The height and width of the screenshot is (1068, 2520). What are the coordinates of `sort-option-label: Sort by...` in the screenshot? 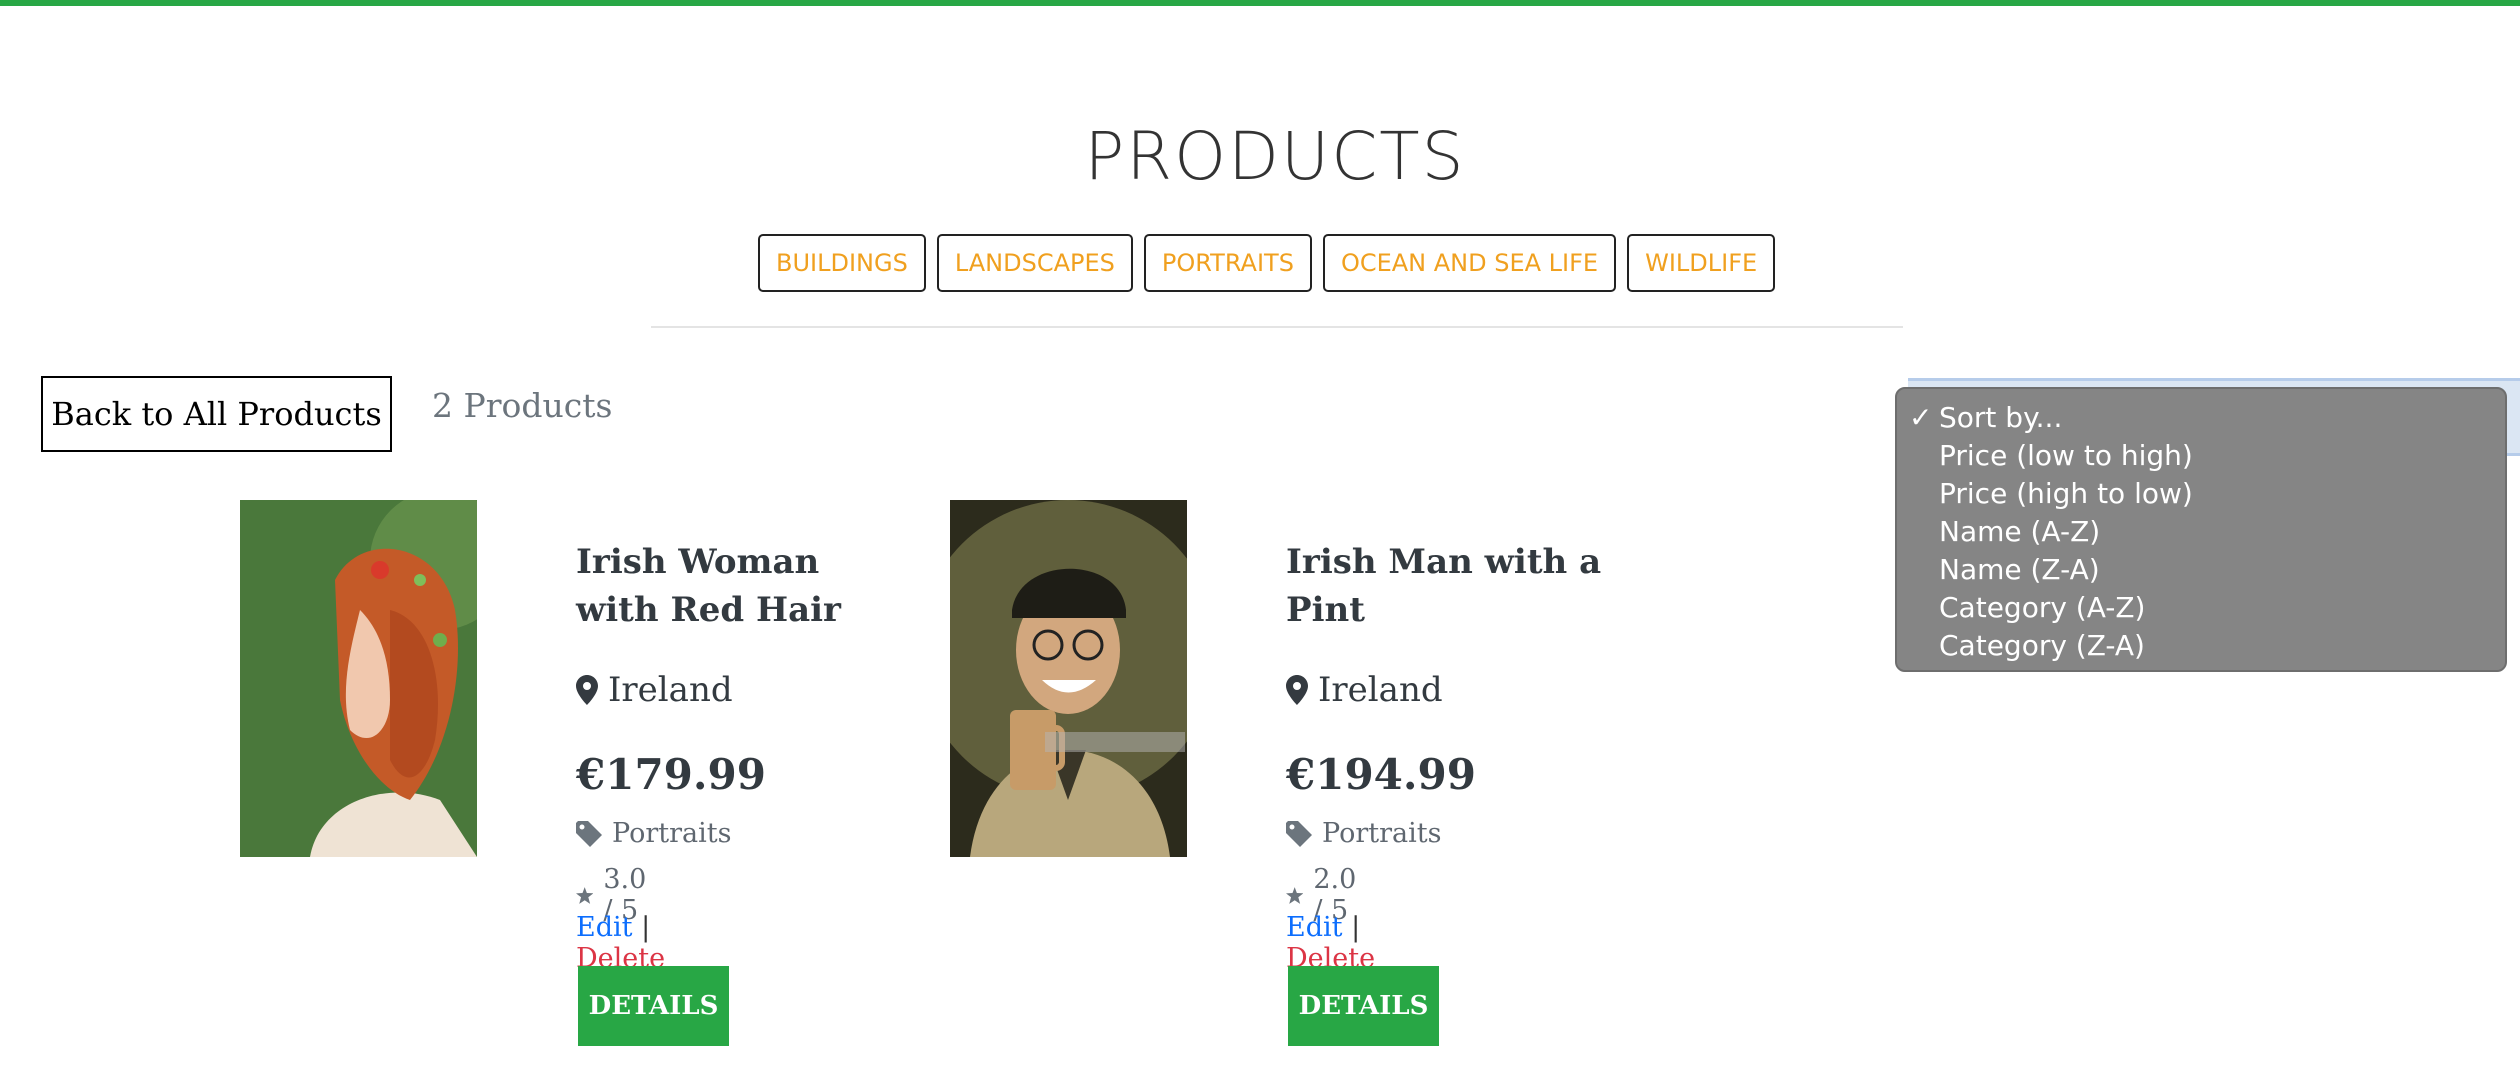 It's located at (2001, 417).